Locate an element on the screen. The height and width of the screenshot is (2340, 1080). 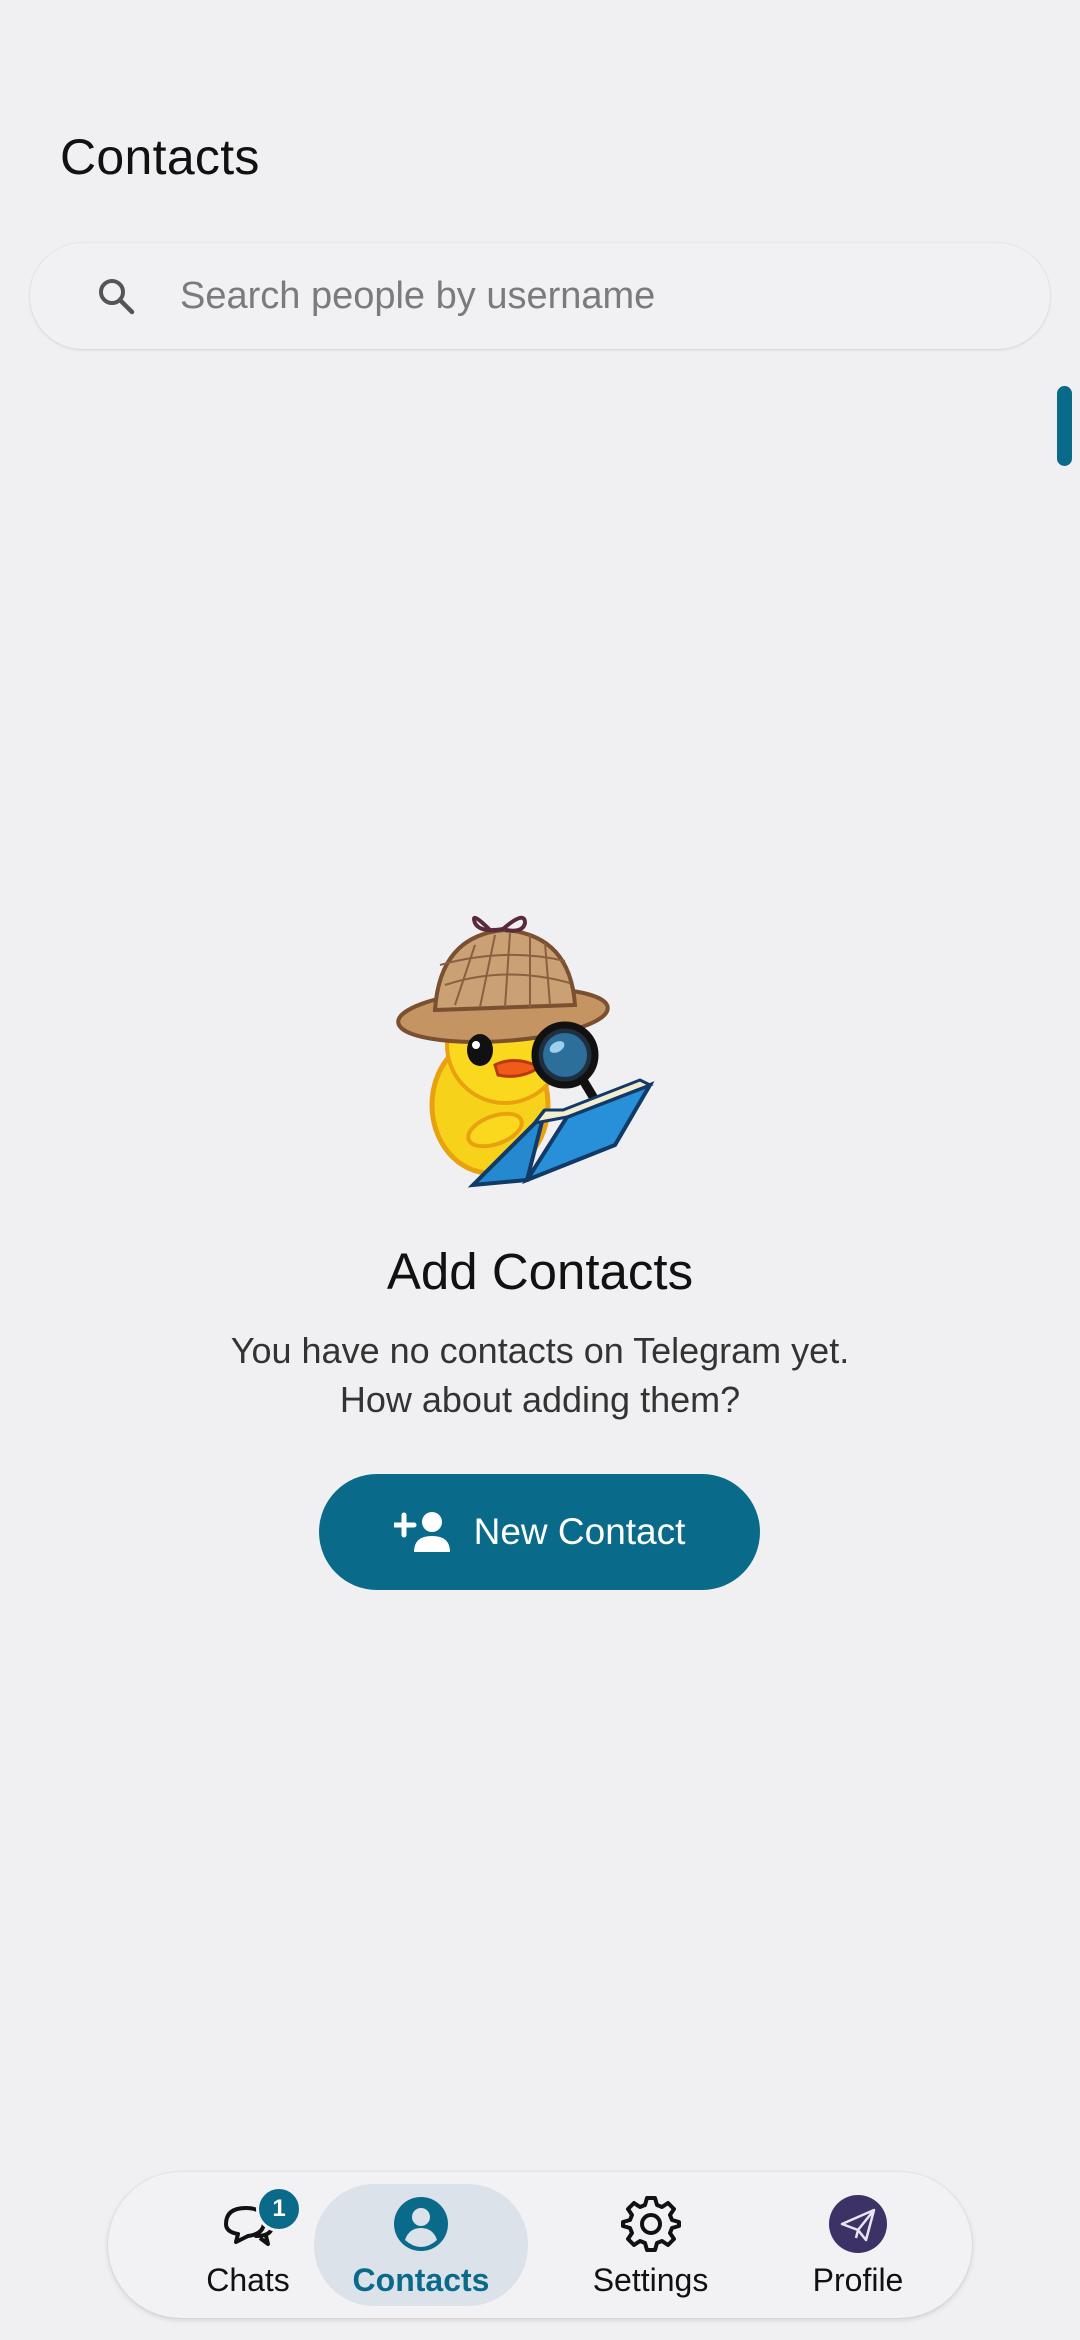
paper-plane-avatar-icon is located at coordinates (858, 2224).